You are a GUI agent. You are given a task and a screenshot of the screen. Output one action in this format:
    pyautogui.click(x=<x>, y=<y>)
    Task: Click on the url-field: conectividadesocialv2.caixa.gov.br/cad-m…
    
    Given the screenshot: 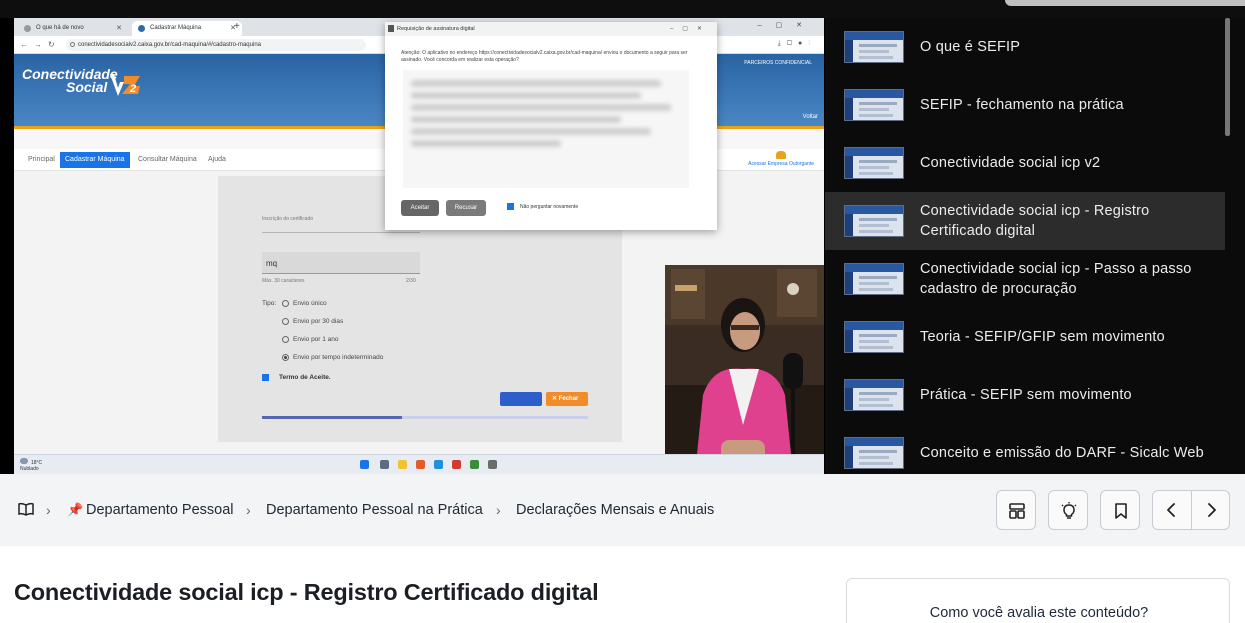 What is the action you would take?
    pyautogui.click(x=216, y=45)
    